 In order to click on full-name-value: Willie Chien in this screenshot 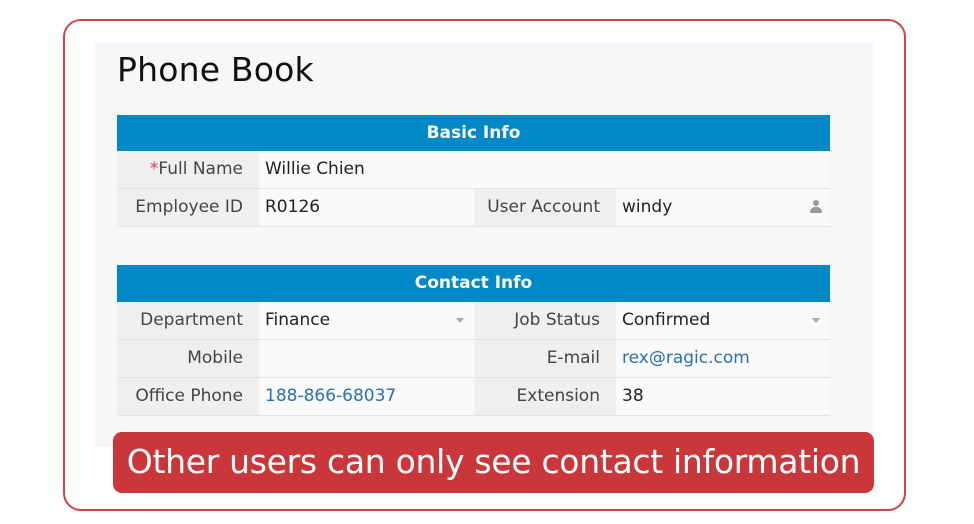, I will do `click(544, 169)`.